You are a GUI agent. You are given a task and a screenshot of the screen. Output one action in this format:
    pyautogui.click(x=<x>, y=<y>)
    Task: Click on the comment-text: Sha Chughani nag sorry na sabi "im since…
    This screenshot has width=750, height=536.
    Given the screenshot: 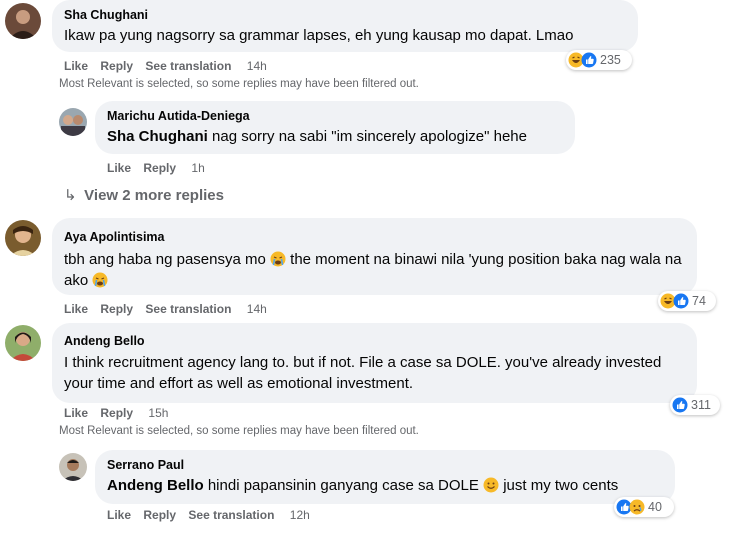 What is the action you would take?
    pyautogui.click(x=335, y=136)
    